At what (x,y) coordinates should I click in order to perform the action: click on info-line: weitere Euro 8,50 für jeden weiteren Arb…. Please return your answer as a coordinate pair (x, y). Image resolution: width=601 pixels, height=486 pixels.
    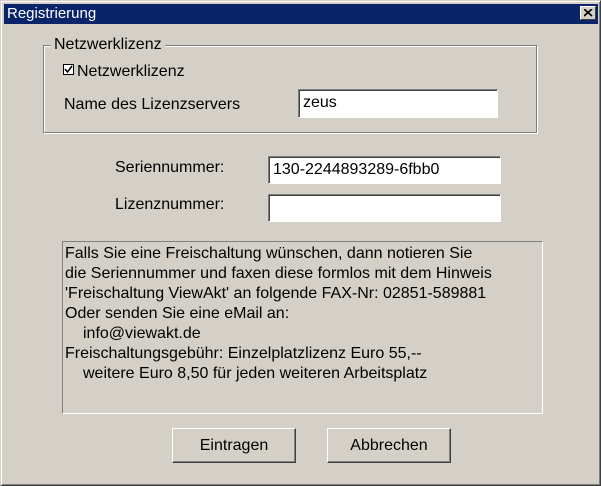
    Looking at the image, I should click on (255, 373).